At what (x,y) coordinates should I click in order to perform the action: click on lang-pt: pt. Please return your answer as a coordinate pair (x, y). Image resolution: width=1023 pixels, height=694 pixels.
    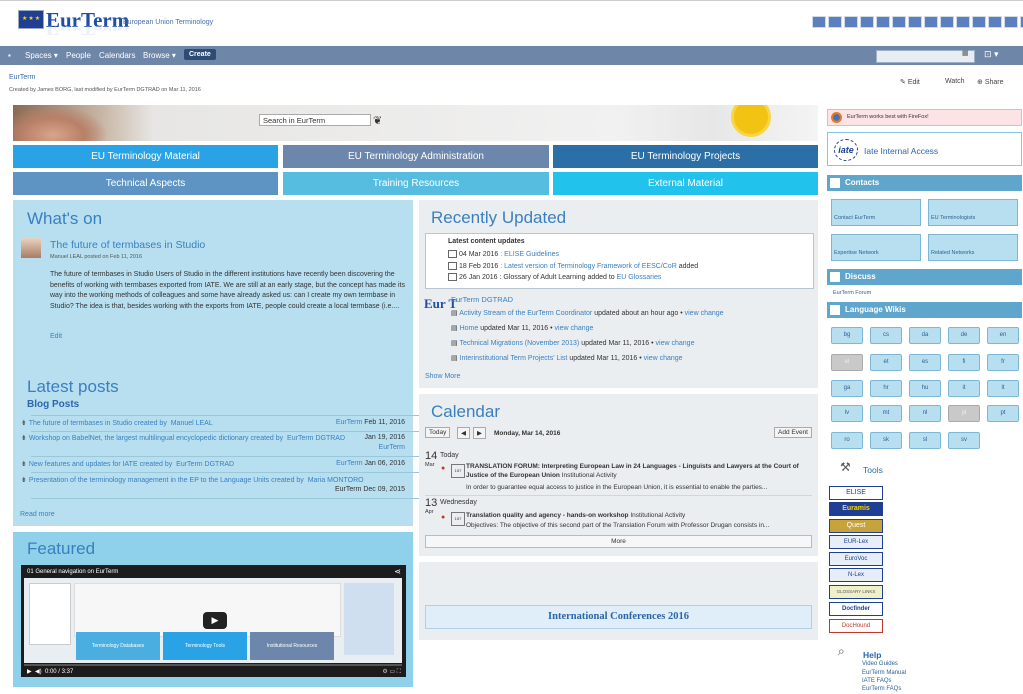
    Looking at the image, I should click on (1003, 413).